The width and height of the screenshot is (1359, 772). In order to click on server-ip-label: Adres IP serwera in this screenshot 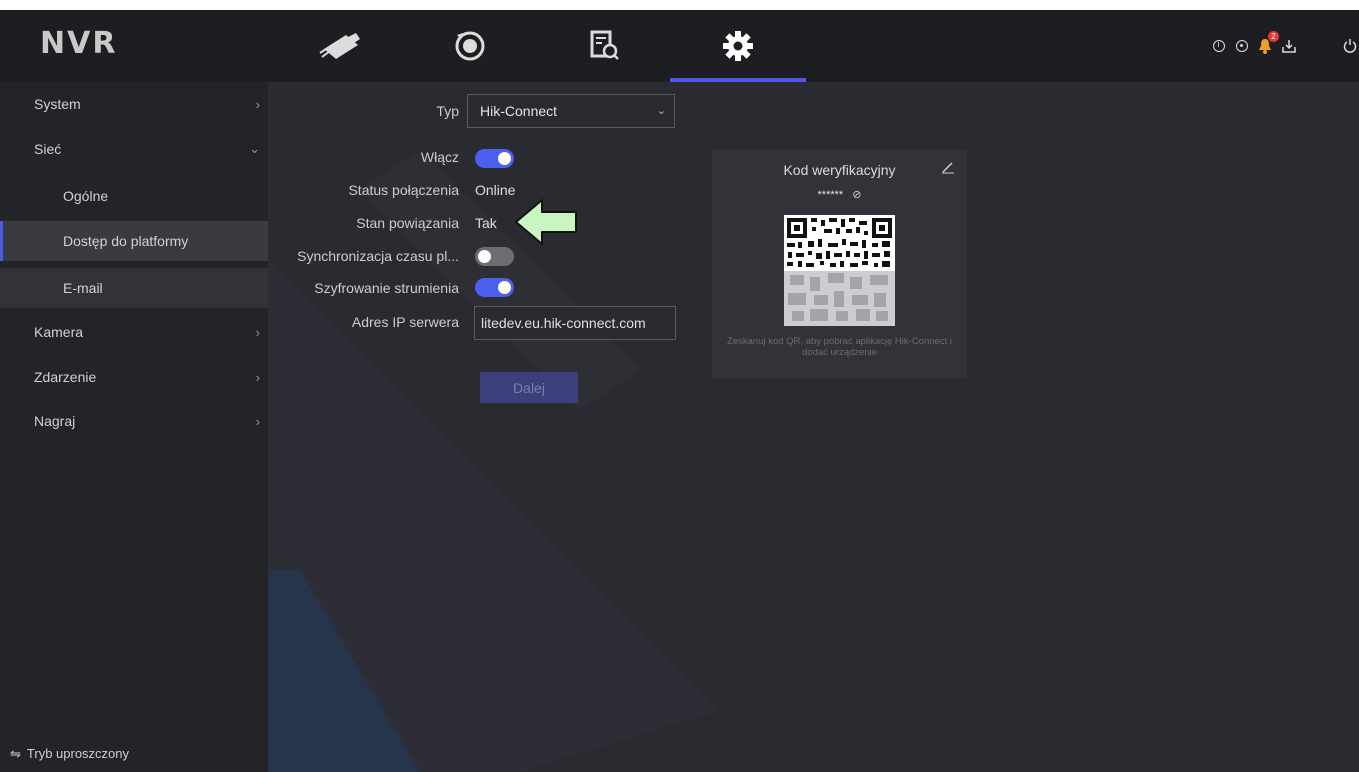, I will do `click(405, 322)`.